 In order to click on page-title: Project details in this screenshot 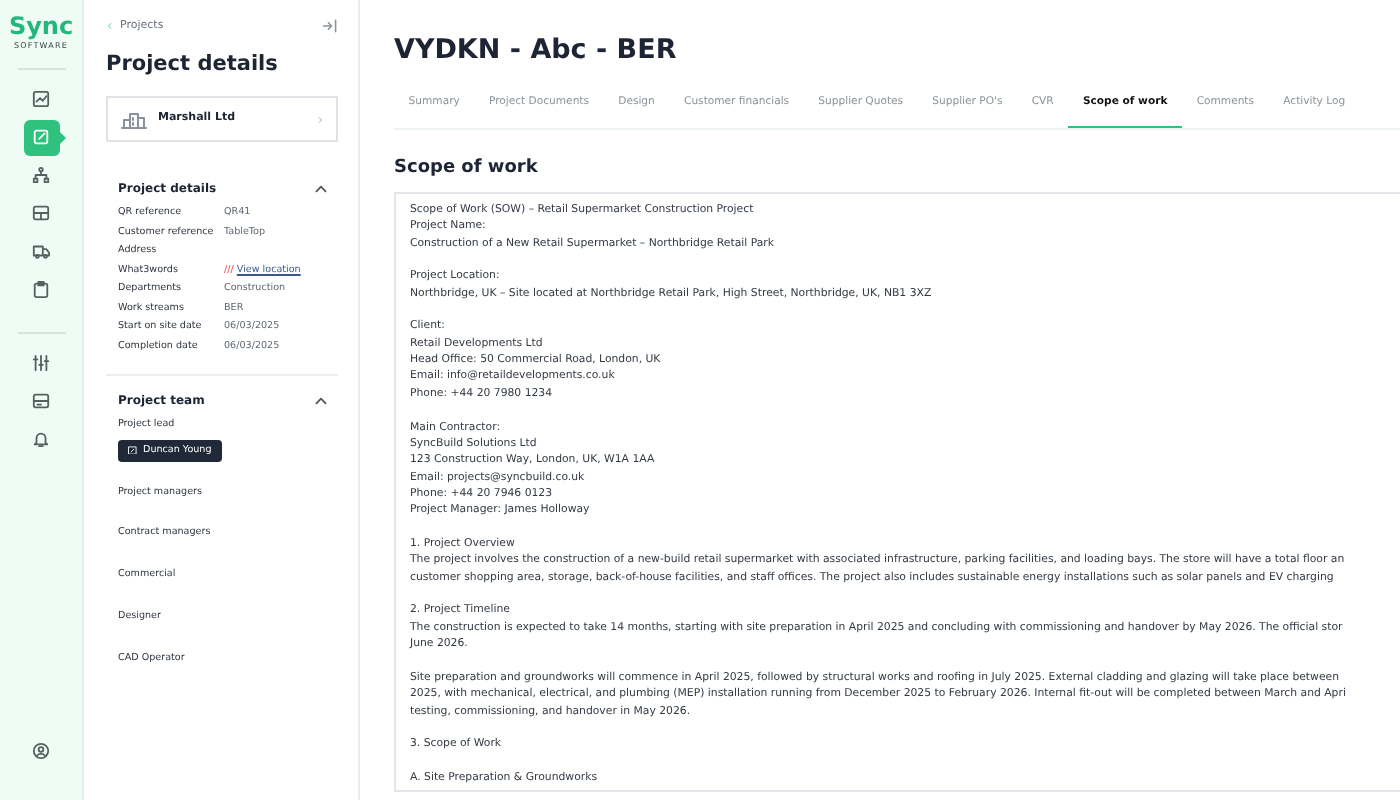, I will do `click(193, 65)`.